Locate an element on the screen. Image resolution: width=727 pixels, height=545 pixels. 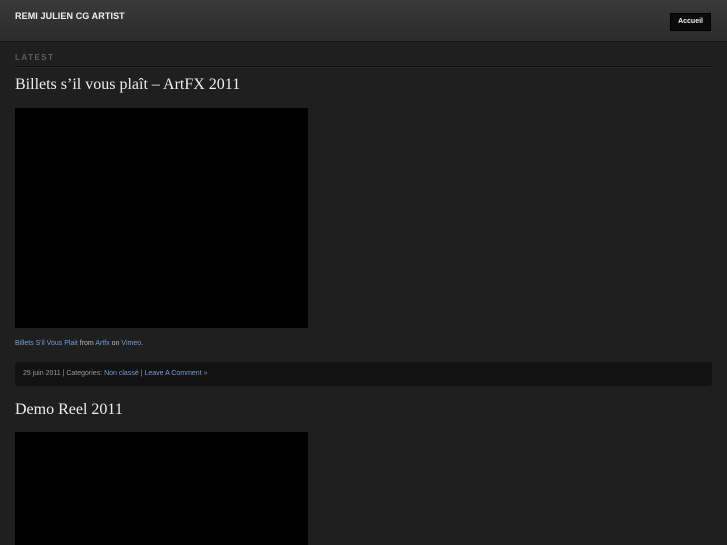
caption-text-end: . is located at coordinates (142, 343).